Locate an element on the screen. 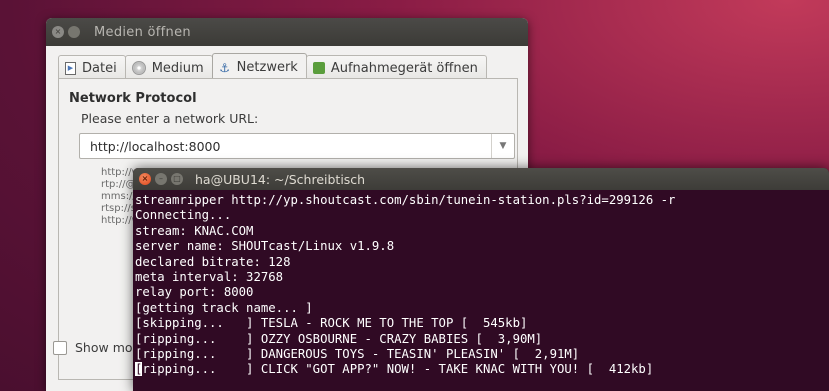  chevron-down-icon: ▼ is located at coordinates (502, 146).